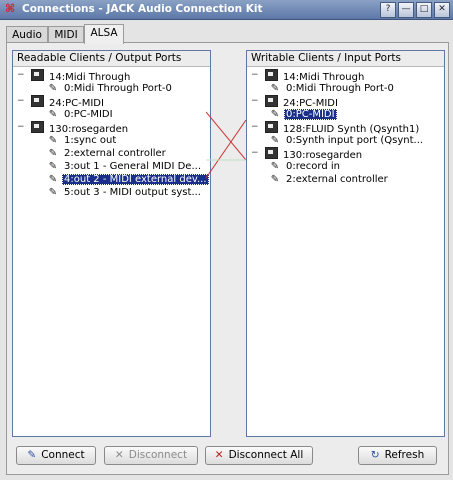 The image size is (453, 480). What do you see at coordinates (303, 114) in the screenshot?
I see `port-item-selected: ✎ 0:PC-MIDI` at bounding box center [303, 114].